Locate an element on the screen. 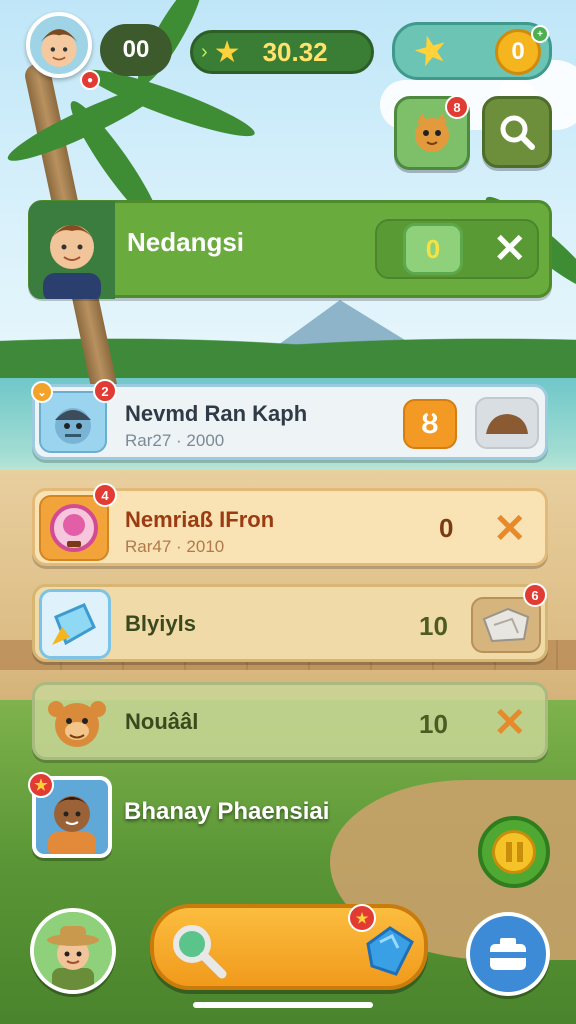 This screenshot has width=576, height=1024. explorer-profile-button is located at coordinates (73, 951).